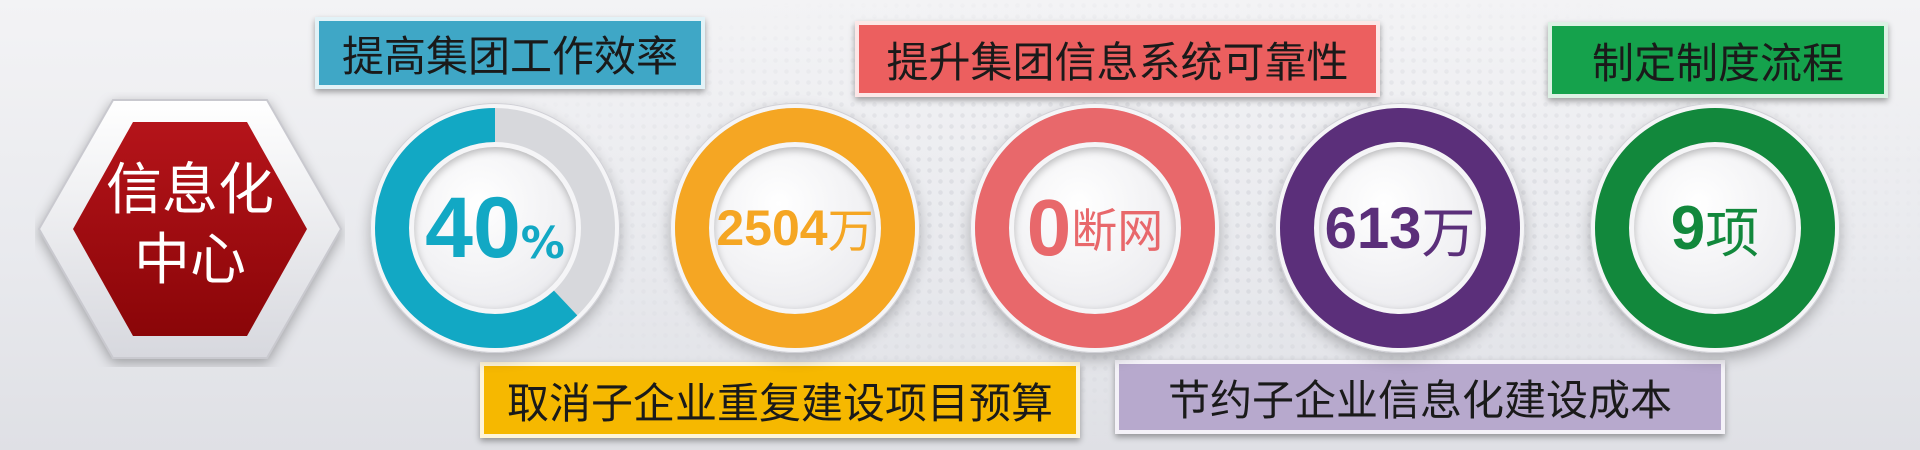 The image size is (1920, 450). I want to click on metric-value: 9项, so click(1715, 228).